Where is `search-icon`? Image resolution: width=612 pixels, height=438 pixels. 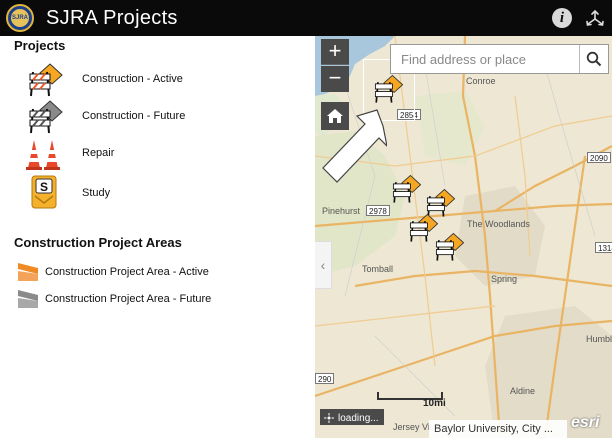
search-icon is located at coordinates (594, 59).